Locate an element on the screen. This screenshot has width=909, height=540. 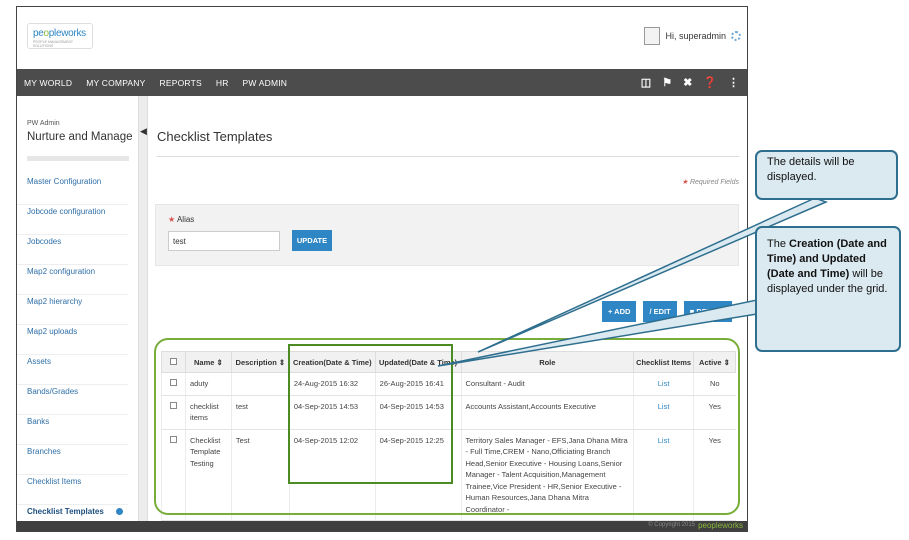
callout-details: The details will be displayed. is located at coordinates (826, 175).